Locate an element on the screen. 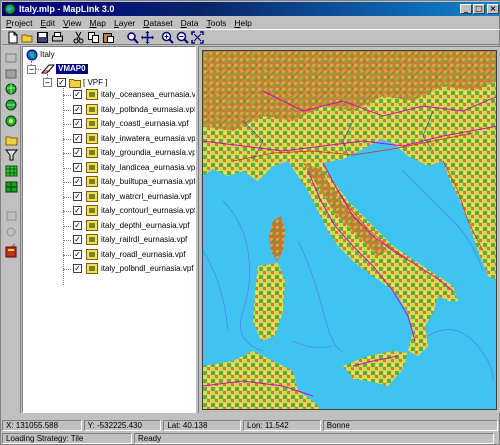 Image resolution: width=500 pixels, height=445 pixels. status-y: Y: -532225.430 is located at coordinates (122, 425).